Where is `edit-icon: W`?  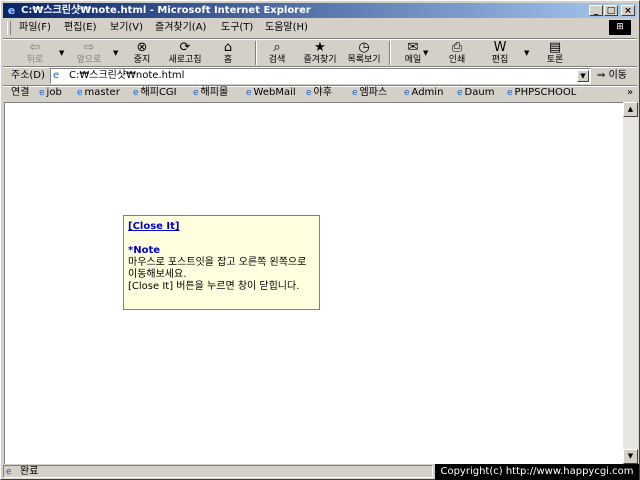 edit-icon: W is located at coordinates (500, 47).